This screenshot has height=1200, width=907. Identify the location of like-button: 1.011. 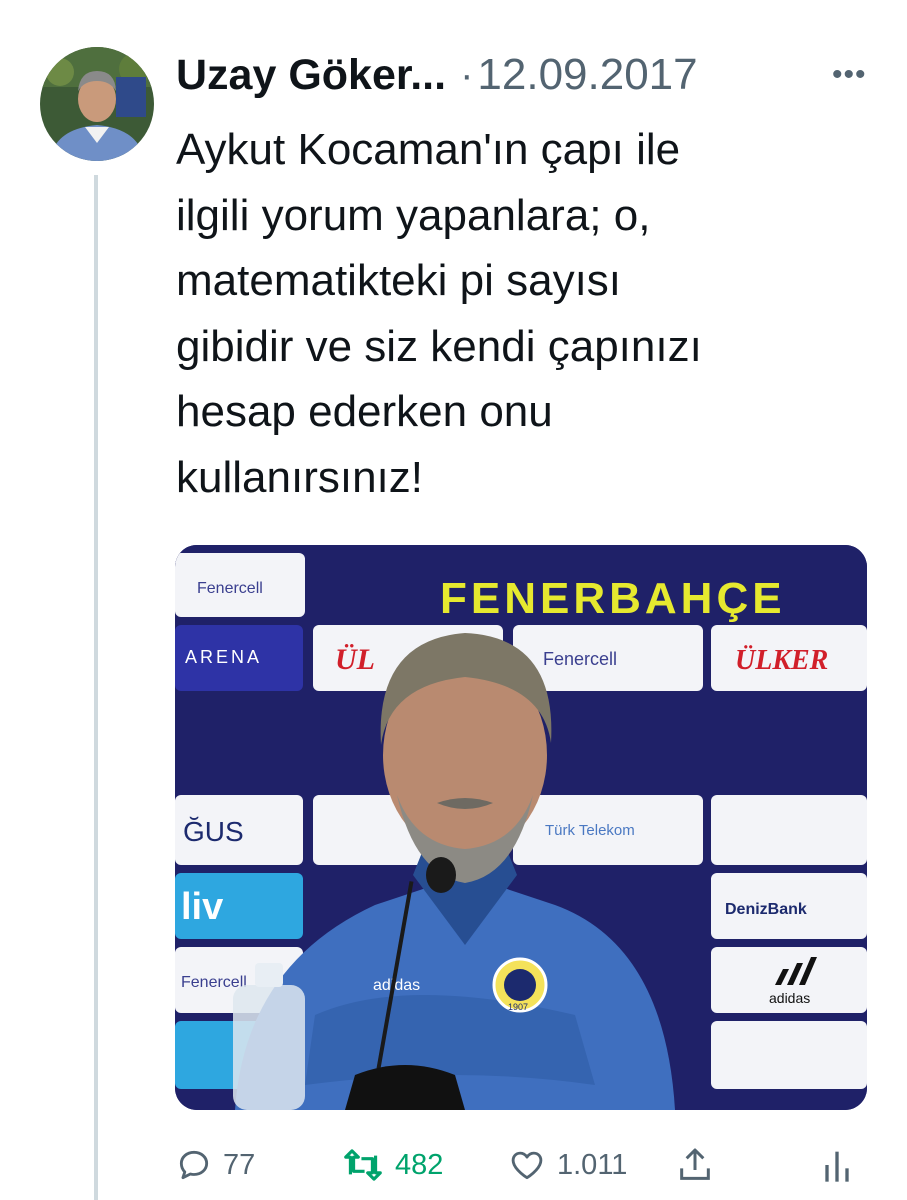
(567, 1165).